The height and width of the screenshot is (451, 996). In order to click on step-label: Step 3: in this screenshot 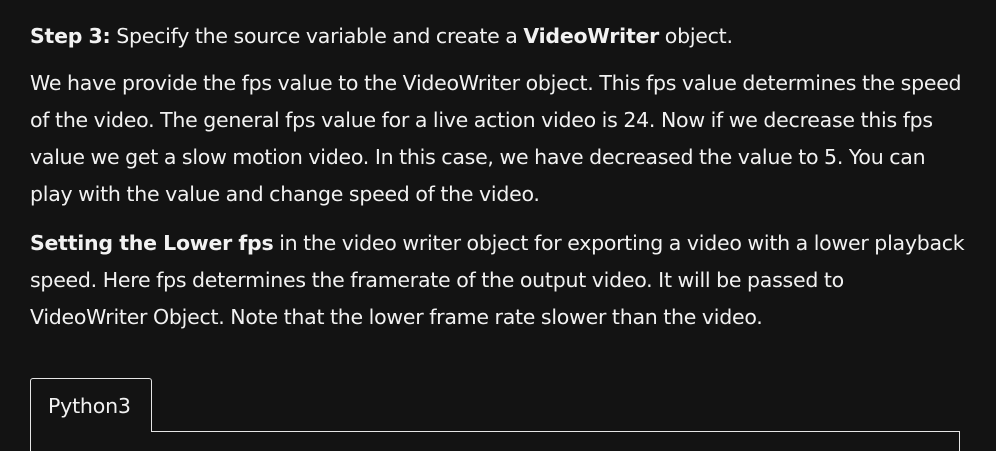, I will do `click(70, 36)`.